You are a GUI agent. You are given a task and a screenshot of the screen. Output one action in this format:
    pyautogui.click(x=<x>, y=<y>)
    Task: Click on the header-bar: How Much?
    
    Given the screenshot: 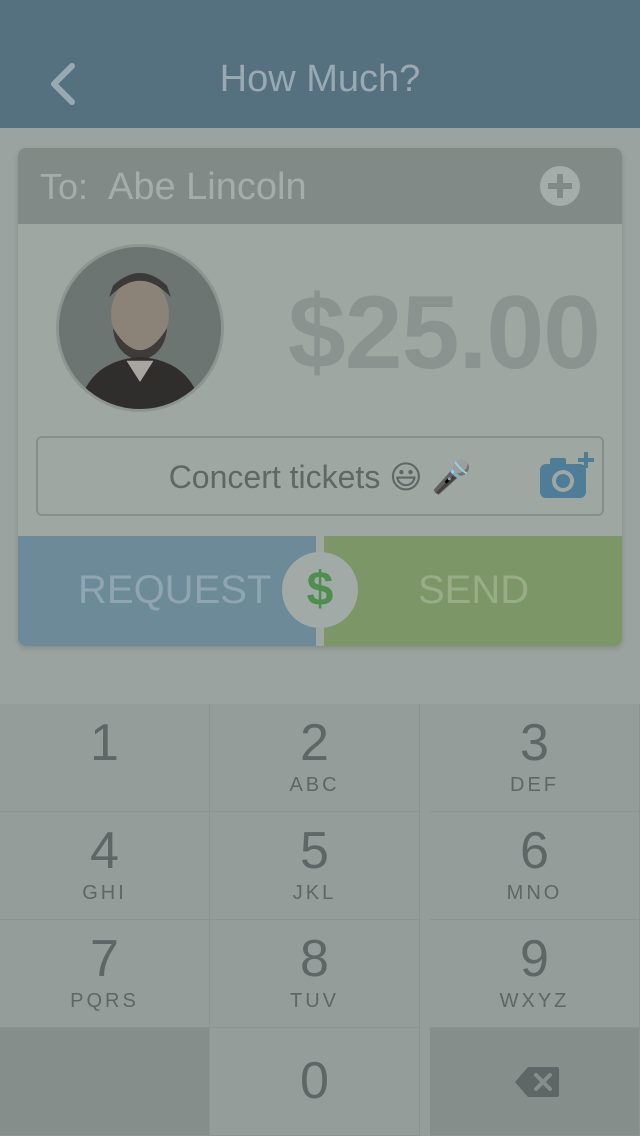 What is the action you would take?
    pyautogui.click(x=320, y=64)
    